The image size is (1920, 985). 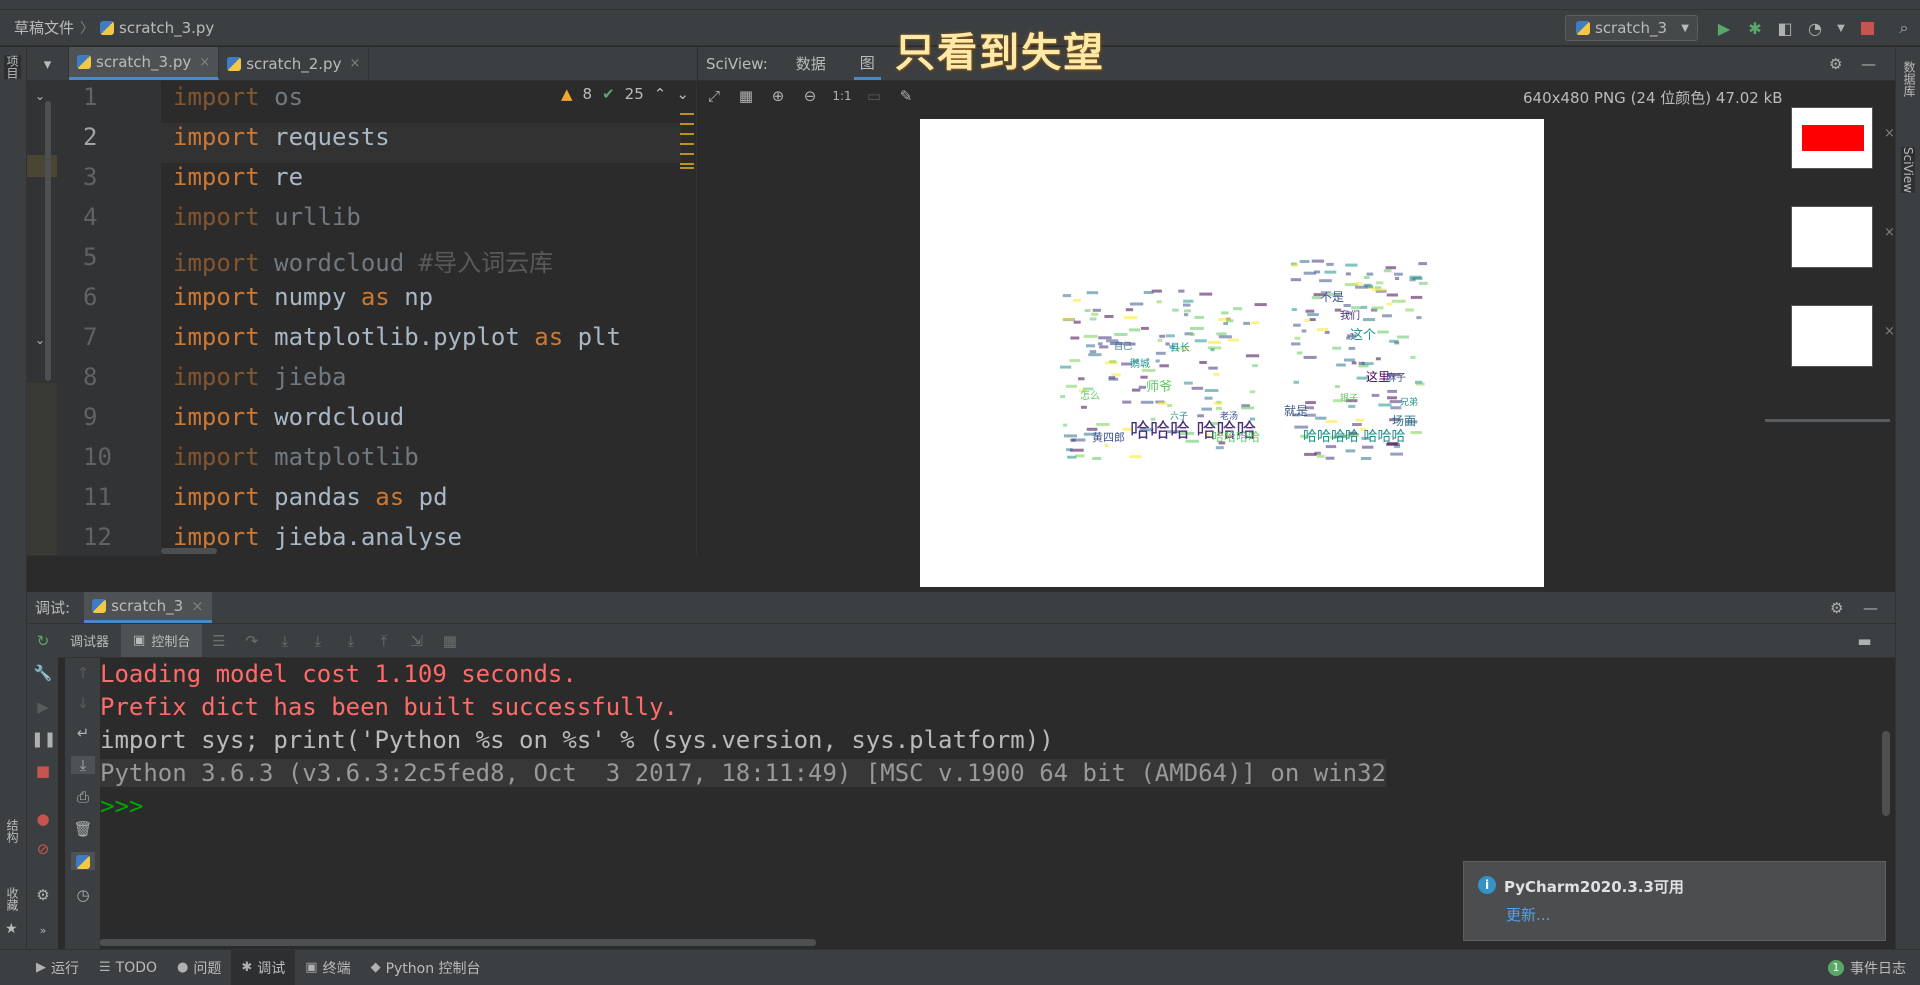 I want to click on chevron-up-icon: ⌃, so click(x=660, y=94).